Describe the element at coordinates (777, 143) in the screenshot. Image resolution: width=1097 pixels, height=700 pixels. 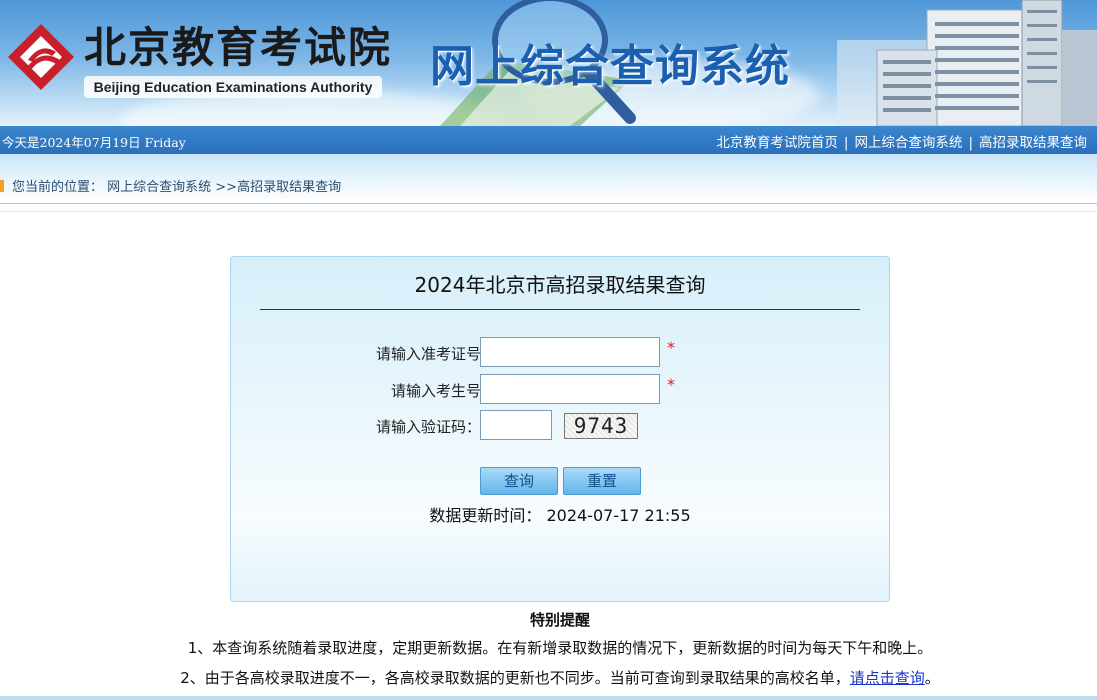
I see `nav-link-home: 北京教育考试院首页` at that location.